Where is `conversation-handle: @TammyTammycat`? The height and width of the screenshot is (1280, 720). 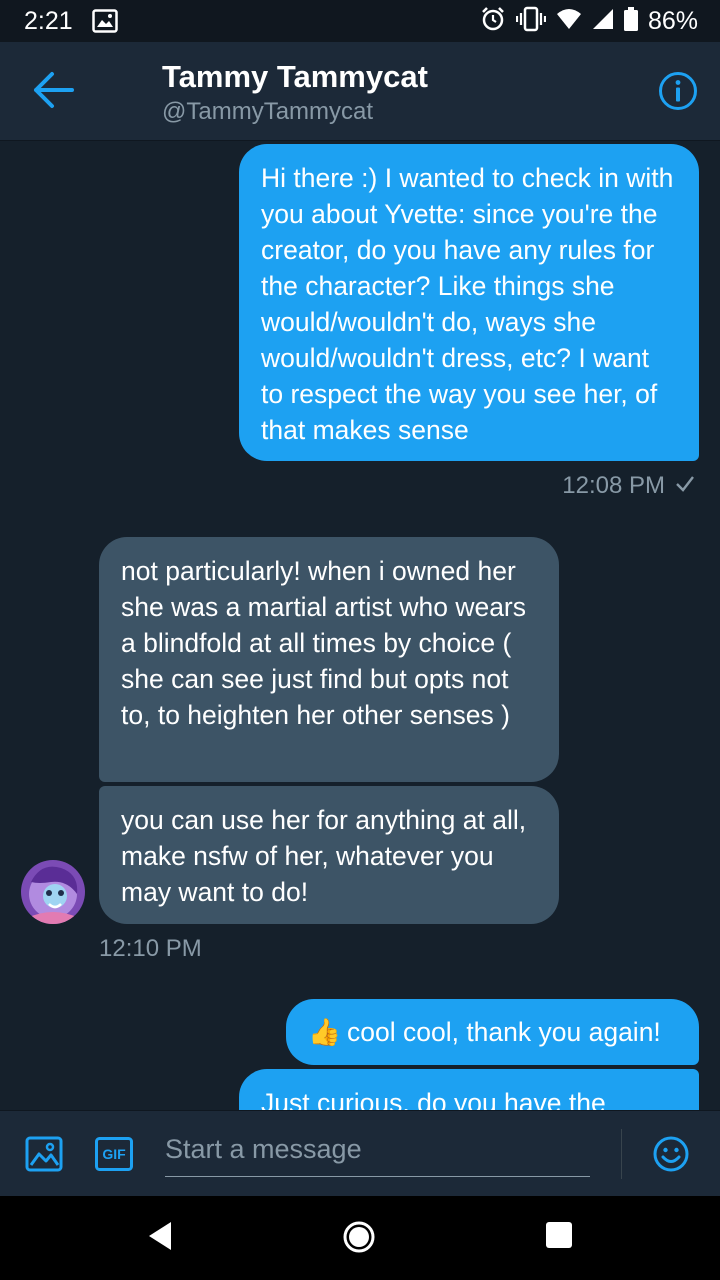 conversation-handle: @TammyTammycat is located at coordinates (268, 111).